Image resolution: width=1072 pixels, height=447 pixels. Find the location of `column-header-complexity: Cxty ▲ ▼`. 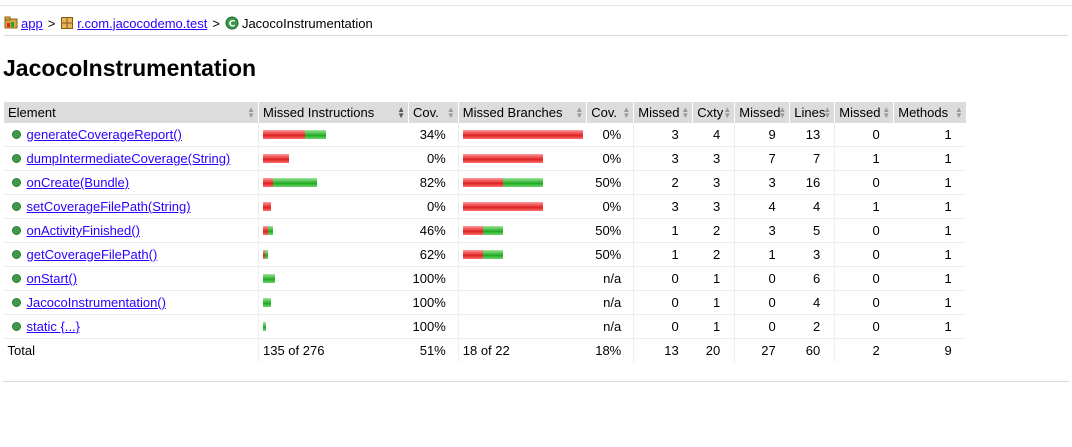

column-header-complexity: Cxty ▲ ▼ is located at coordinates (713, 112).